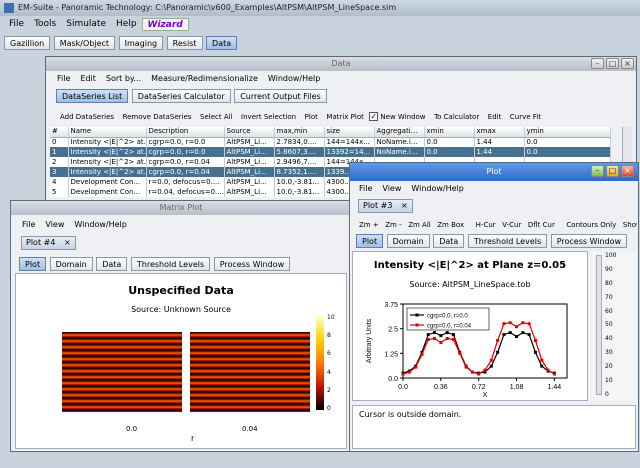 The width and height of the screenshot is (640, 468). Describe the element at coordinates (408, 241) in the screenshot. I see `plot-tab-domain: Domain` at that location.